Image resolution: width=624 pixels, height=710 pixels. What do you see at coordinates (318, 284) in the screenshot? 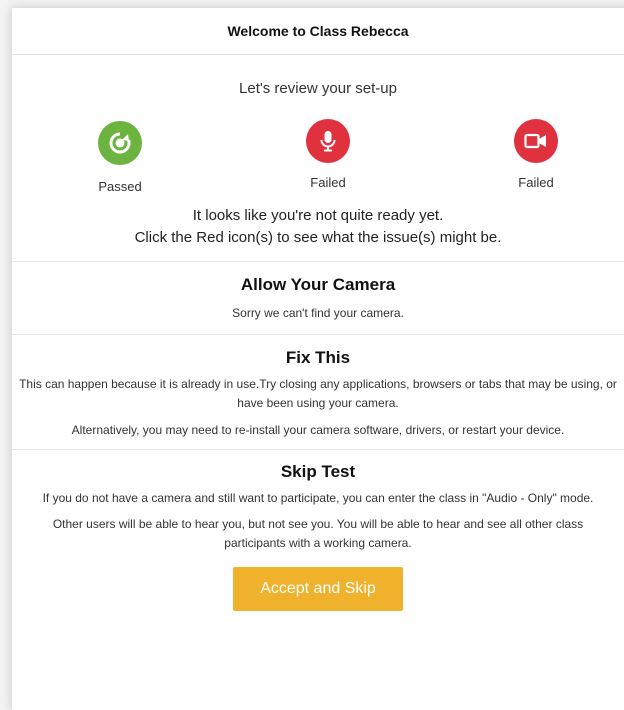
I see `allow-camera-title: Allow Your Camera` at bounding box center [318, 284].